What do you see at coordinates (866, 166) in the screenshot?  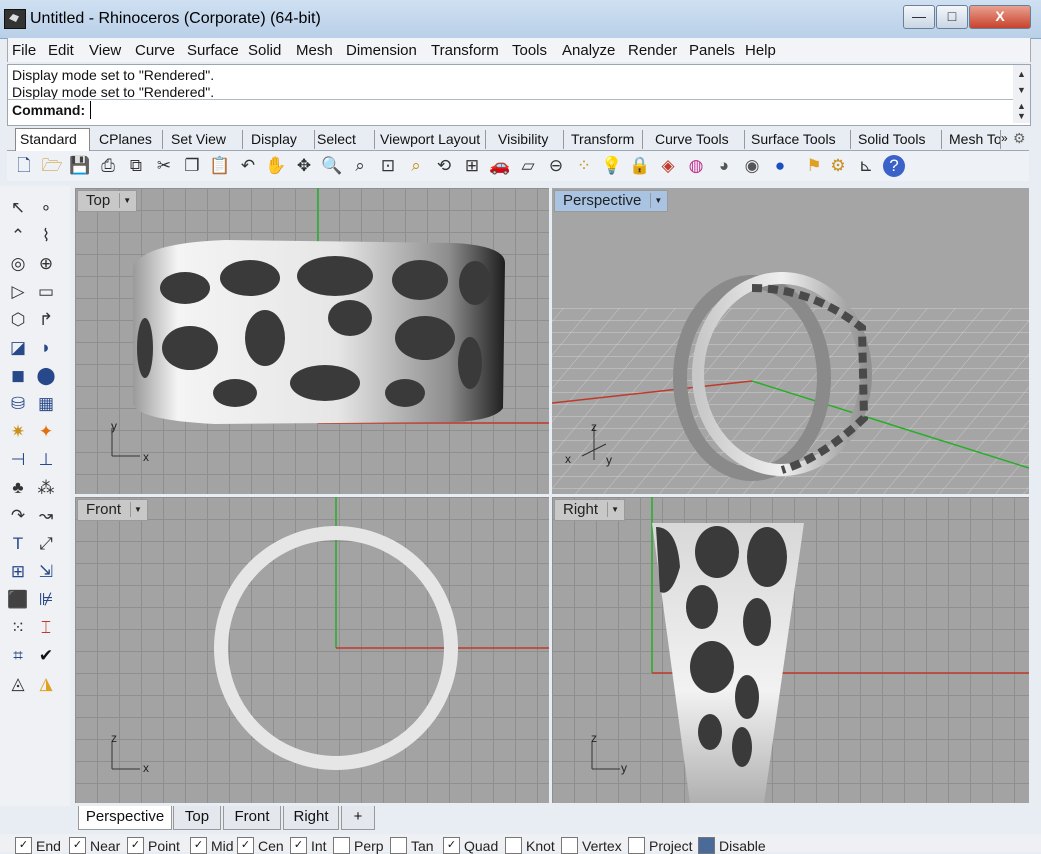 I see `dimension-icon: ⊾` at bounding box center [866, 166].